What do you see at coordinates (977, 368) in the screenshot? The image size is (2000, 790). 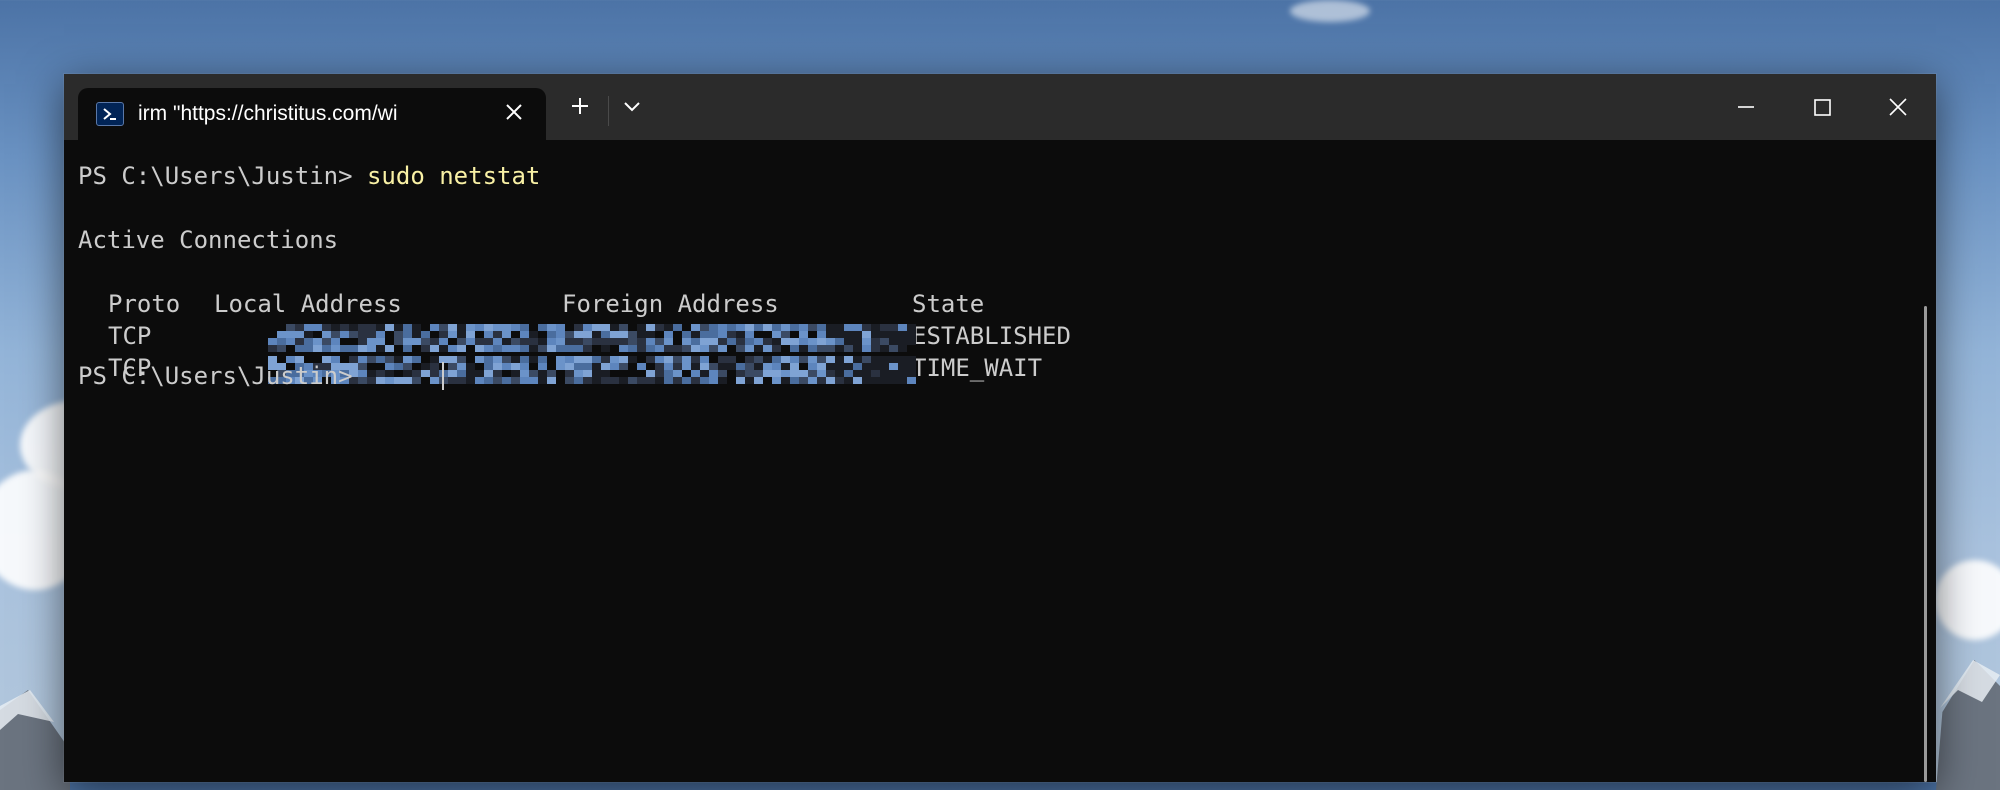 I see `row-state: TIME_WAIT` at bounding box center [977, 368].